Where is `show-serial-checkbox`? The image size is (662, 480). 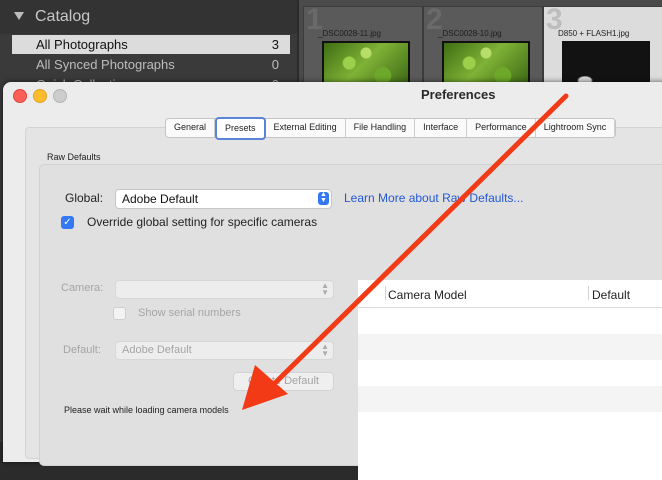 show-serial-checkbox is located at coordinates (119, 313).